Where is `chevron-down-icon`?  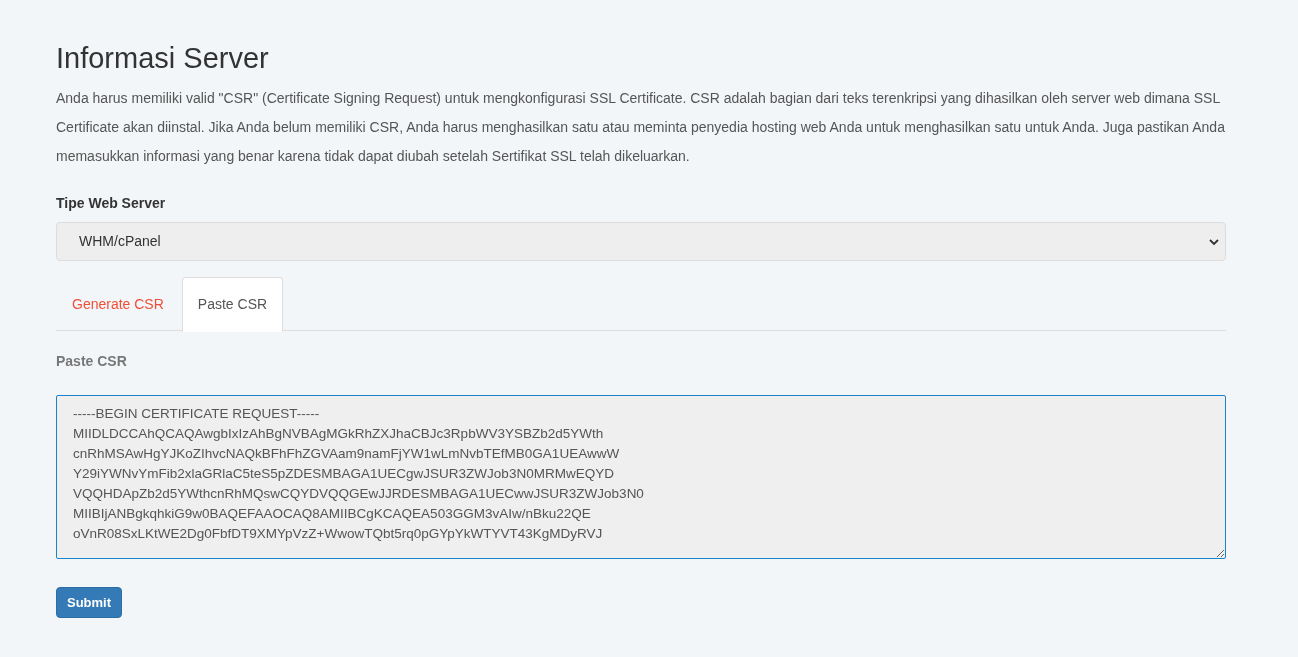
chevron-down-icon is located at coordinates (1214, 241).